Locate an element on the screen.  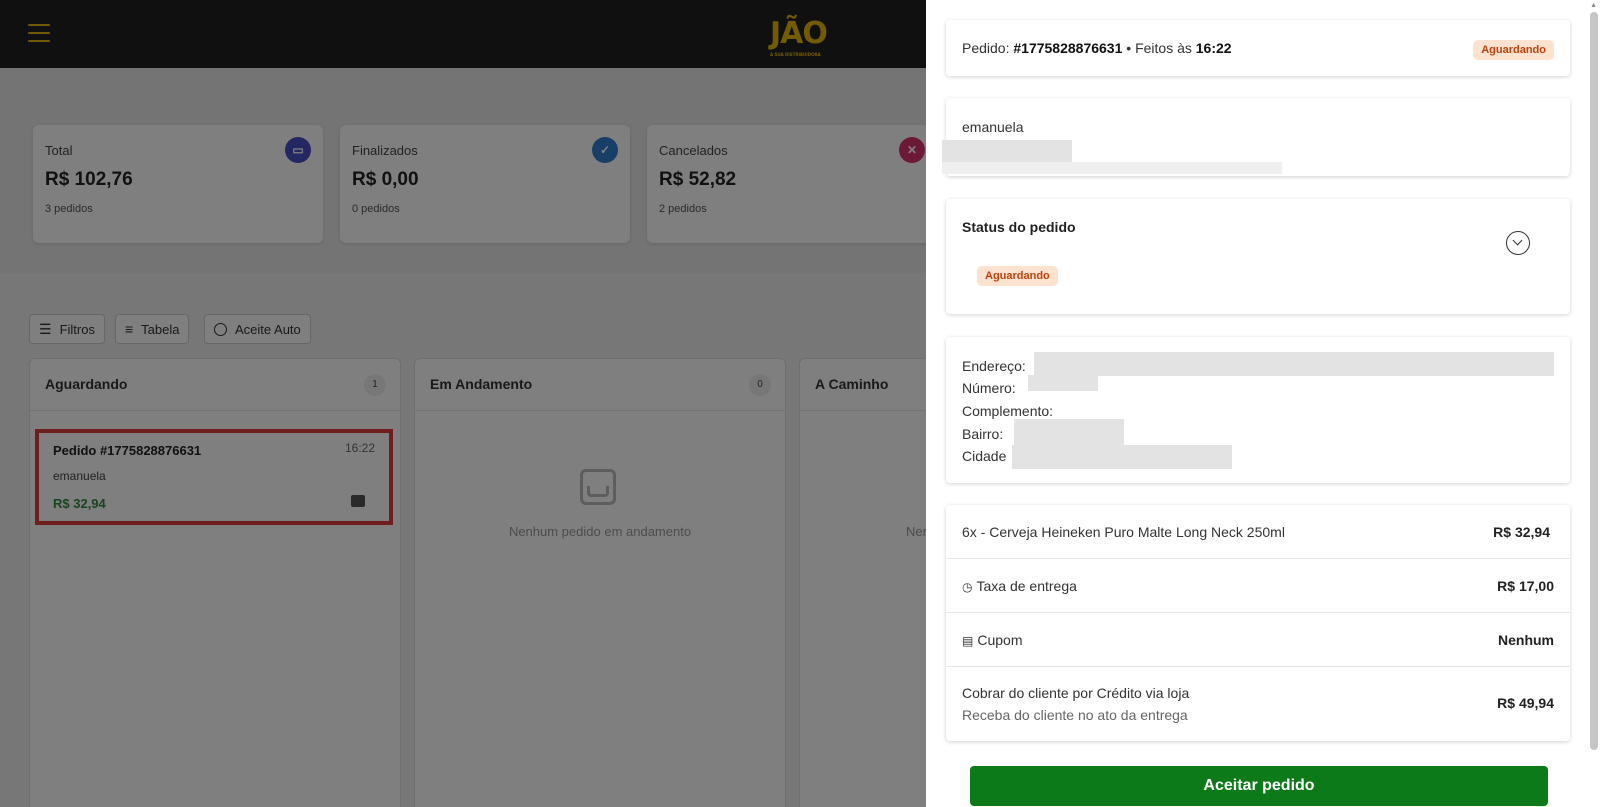
drawer-scrollbar is located at coordinates (1594, 381).